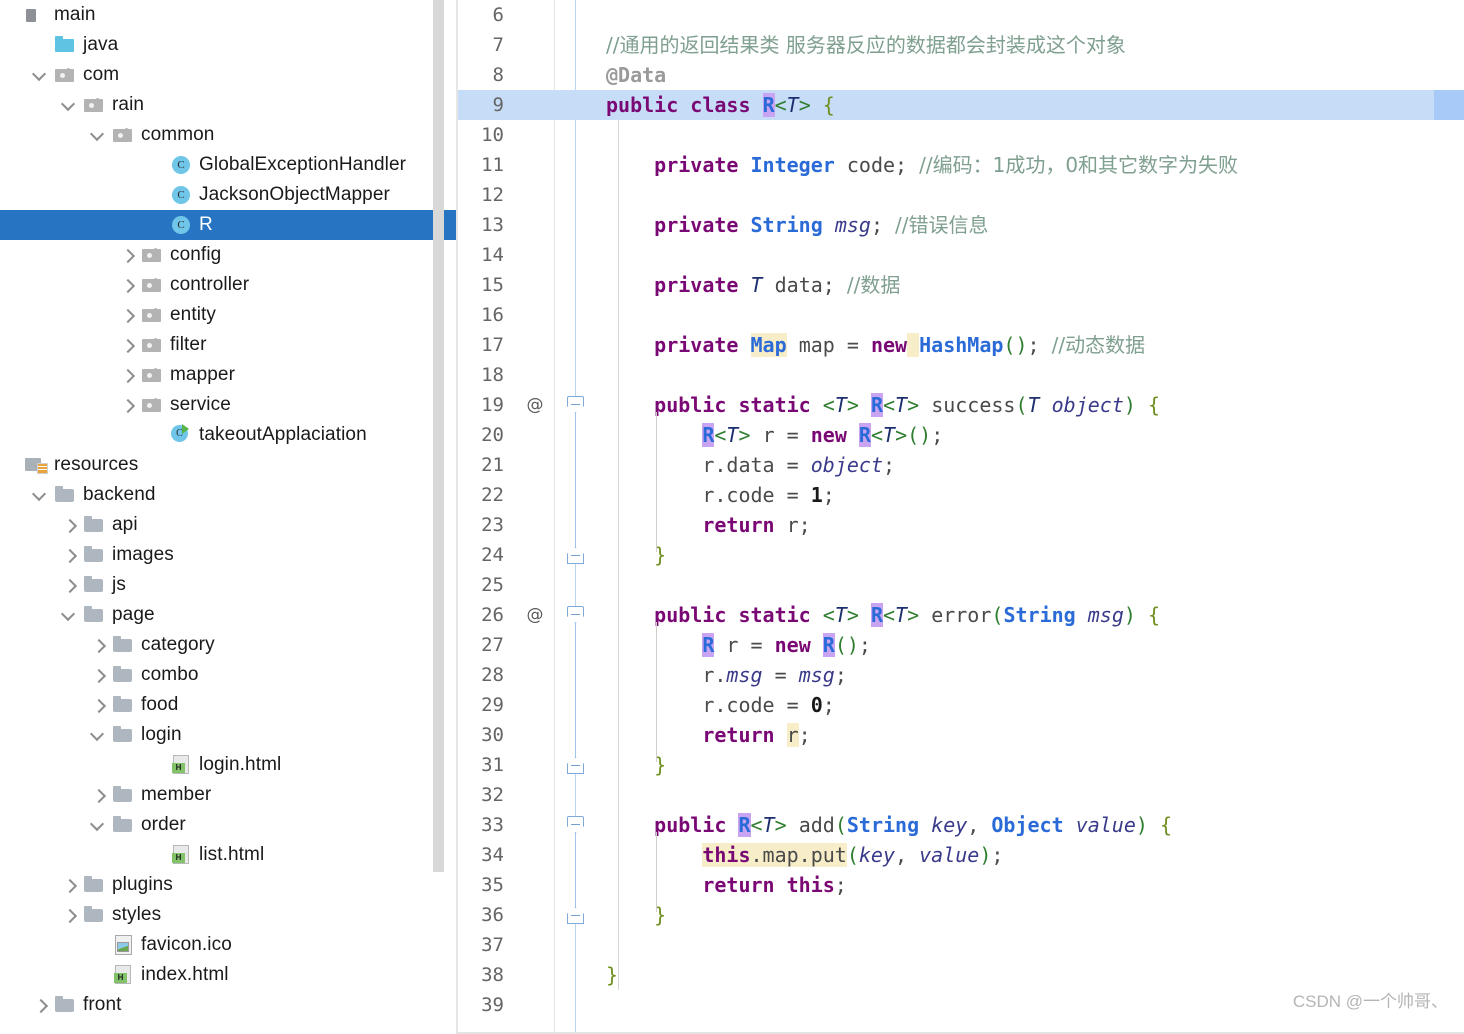 The image size is (1464, 1034). Describe the element at coordinates (229, 495) in the screenshot. I see `tree-item-backend: backend` at that location.